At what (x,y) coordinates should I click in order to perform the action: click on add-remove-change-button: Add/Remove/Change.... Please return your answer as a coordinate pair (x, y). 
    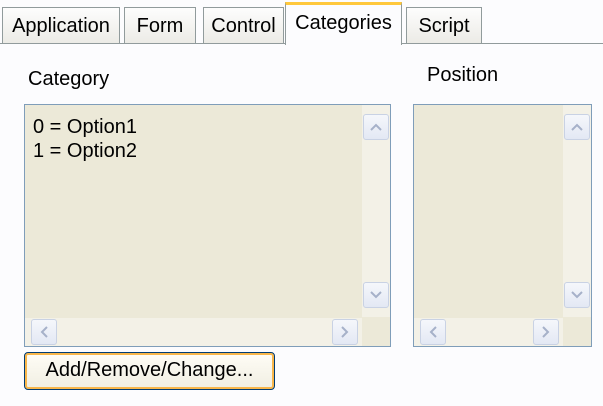
    Looking at the image, I should click on (149, 371).